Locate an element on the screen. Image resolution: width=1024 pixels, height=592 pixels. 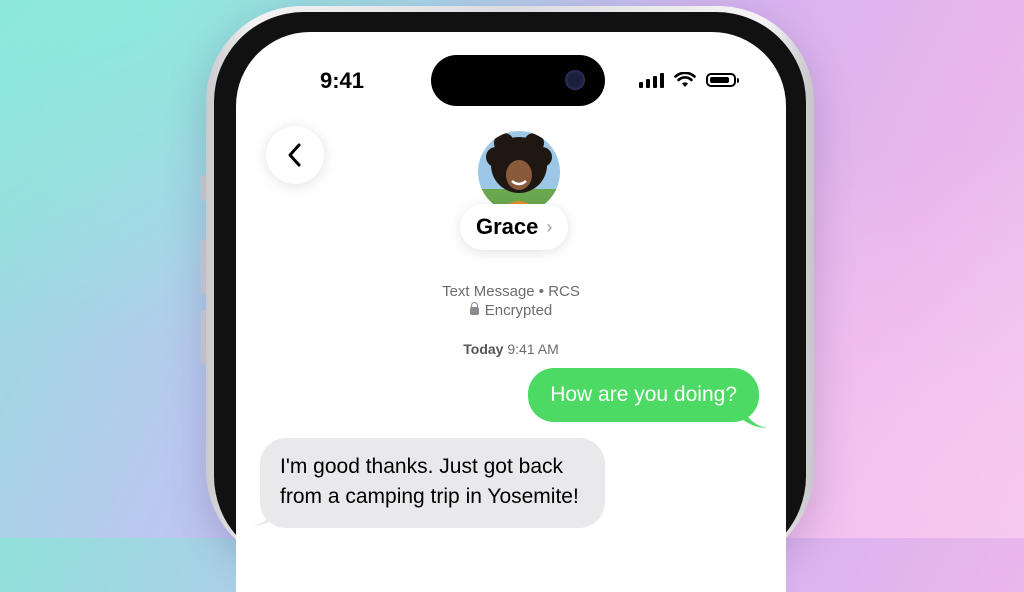
status-icons is located at coordinates (689, 80).